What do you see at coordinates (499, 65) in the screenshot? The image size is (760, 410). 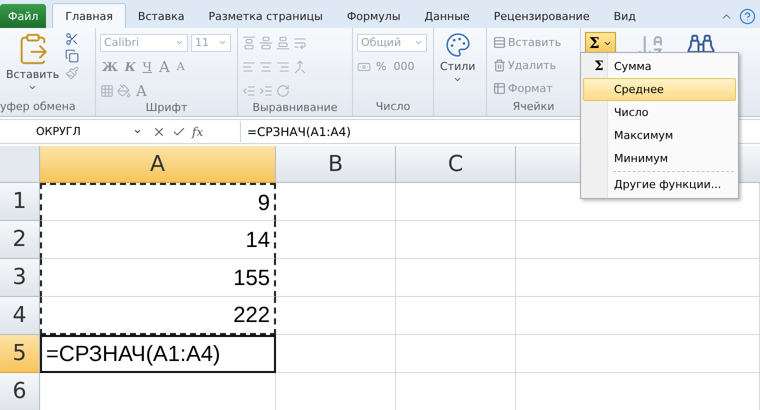 I see `delete-icon` at bounding box center [499, 65].